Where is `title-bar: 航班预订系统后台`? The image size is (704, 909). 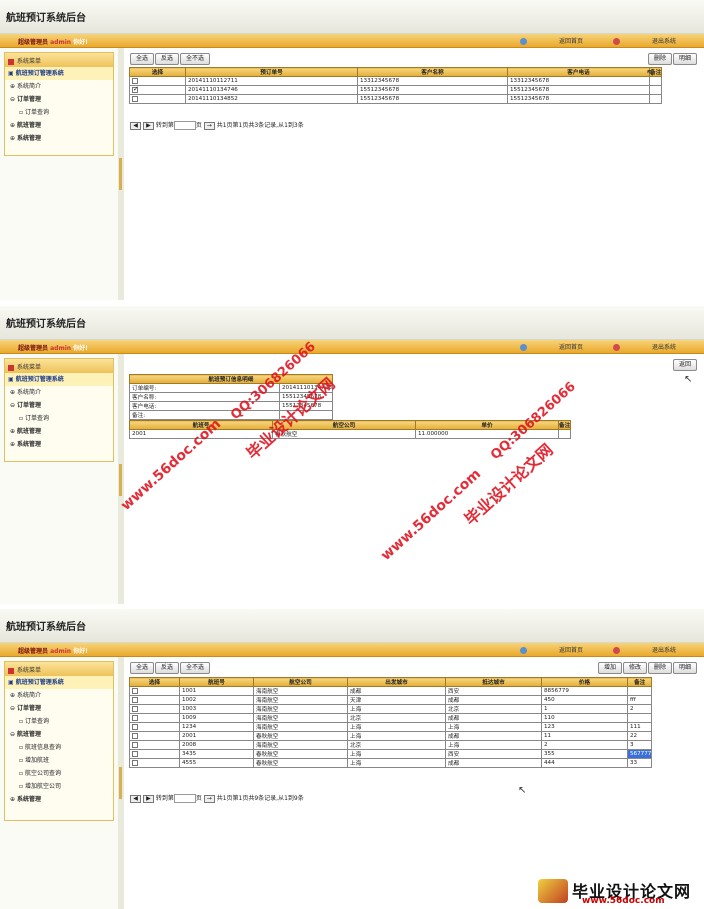 title-bar: 航班预订系统后台 is located at coordinates (352, 323).